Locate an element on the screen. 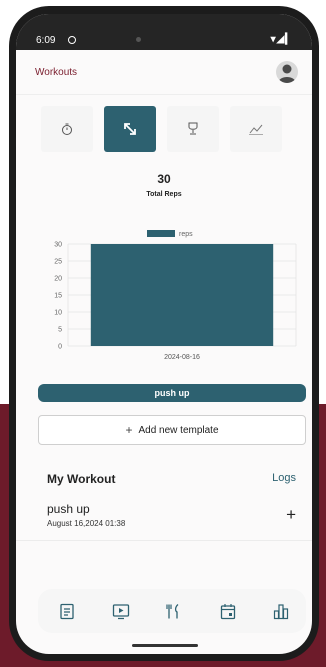  tab-reps is located at coordinates (130, 129).